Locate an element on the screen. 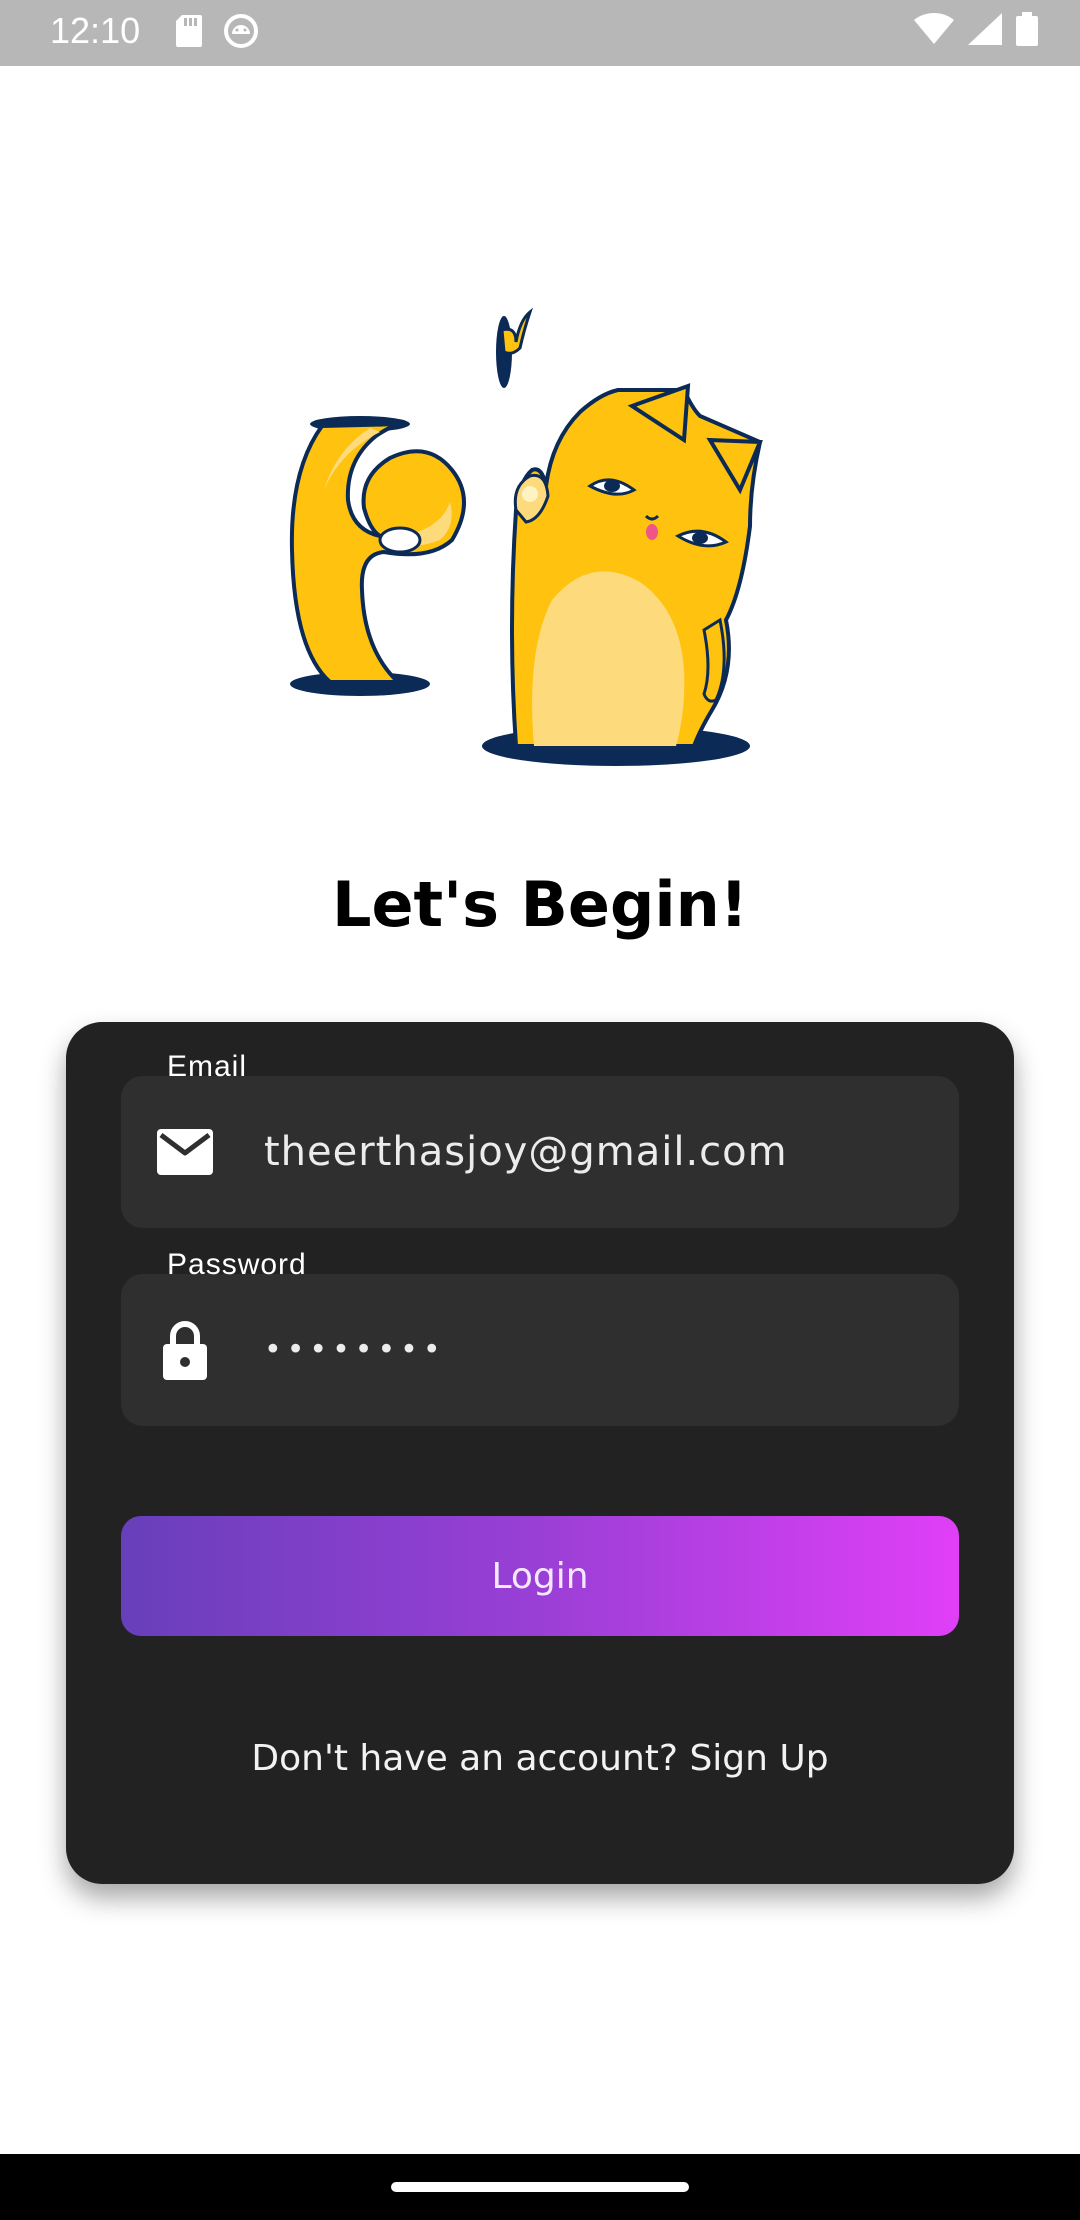 The height and width of the screenshot is (2220, 1080). navigation-bar is located at coordinates (540, 2187).